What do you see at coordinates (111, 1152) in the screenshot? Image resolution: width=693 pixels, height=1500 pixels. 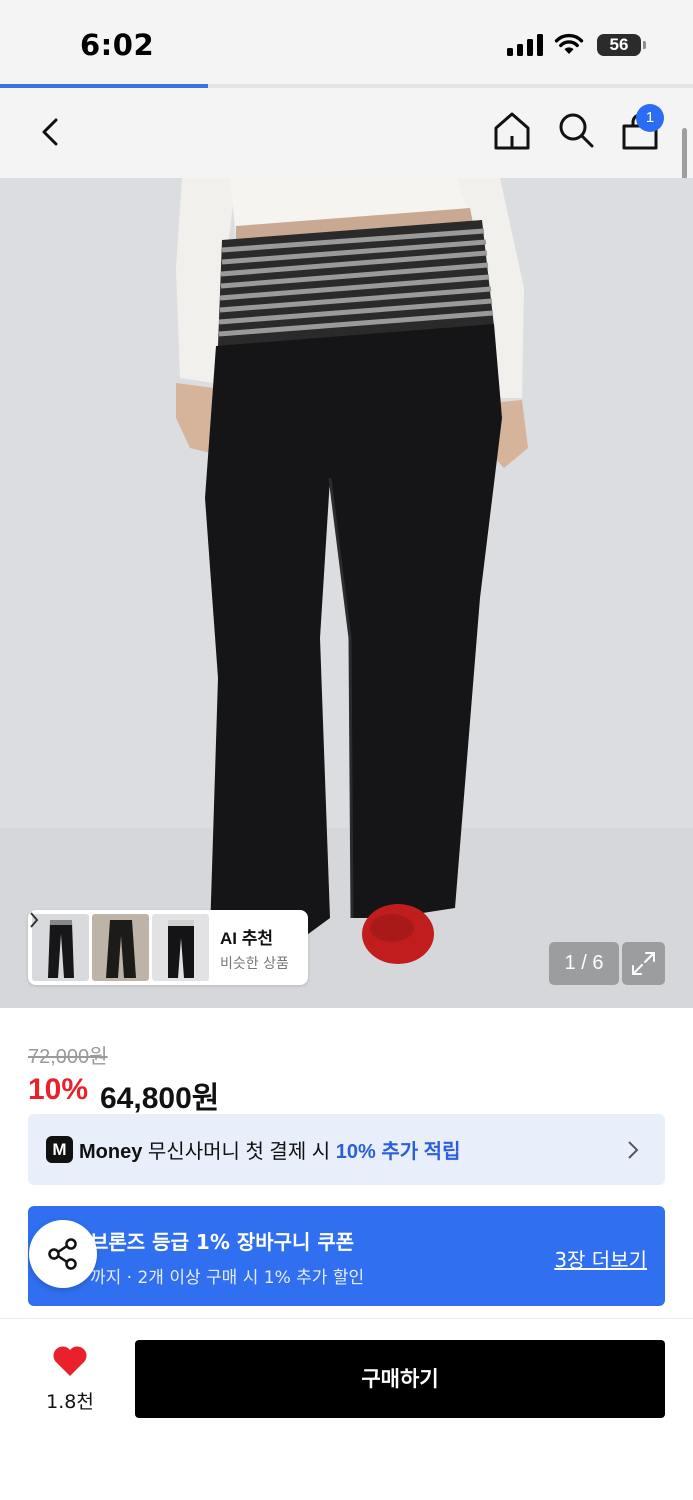 I see `money-brand: Money` at bounding box center [111, 1152].